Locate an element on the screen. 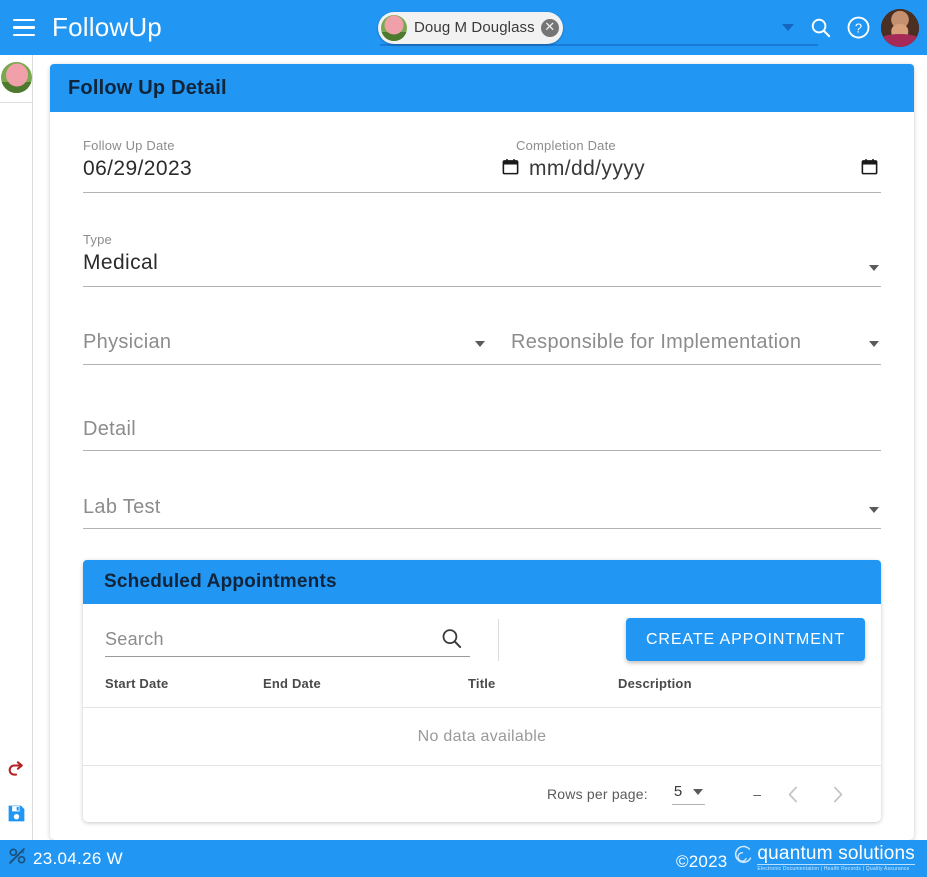 Image resolution: width=927 pixels, height=877 pixels. responsible-for-implementation-select: Responsible for Implementation is located at coordinates (689, 342).